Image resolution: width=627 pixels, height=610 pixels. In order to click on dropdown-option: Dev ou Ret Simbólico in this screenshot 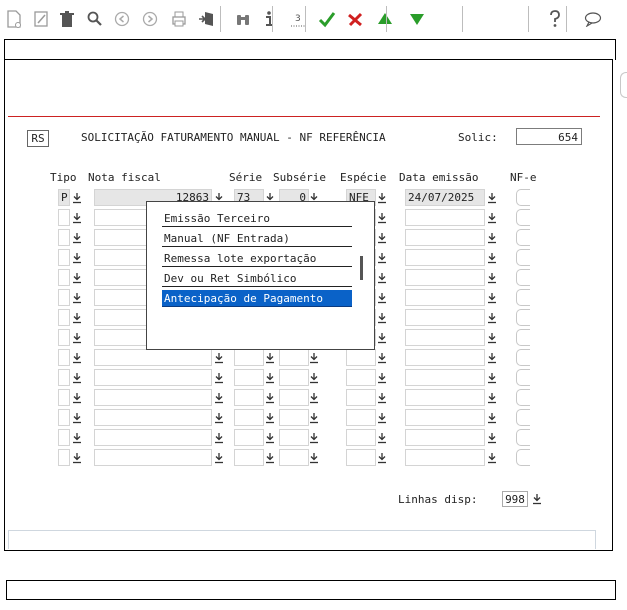, I will do `click(257, 278)`.